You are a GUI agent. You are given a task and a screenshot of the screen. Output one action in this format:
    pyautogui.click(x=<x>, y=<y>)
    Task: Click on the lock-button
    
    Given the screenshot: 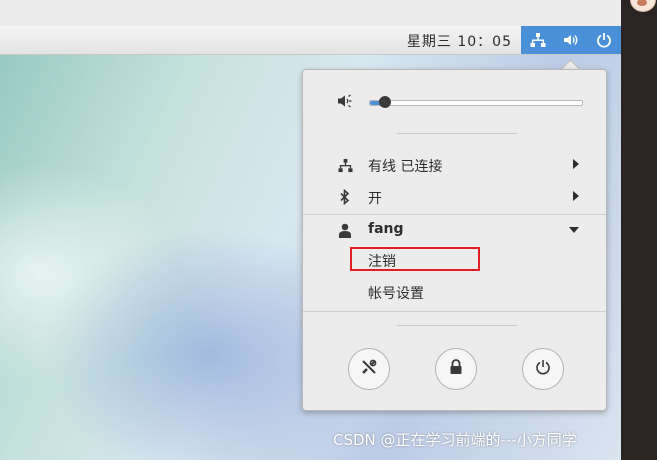 What is the action you would take?
    pyautogui.click(x=456, y=369)
    